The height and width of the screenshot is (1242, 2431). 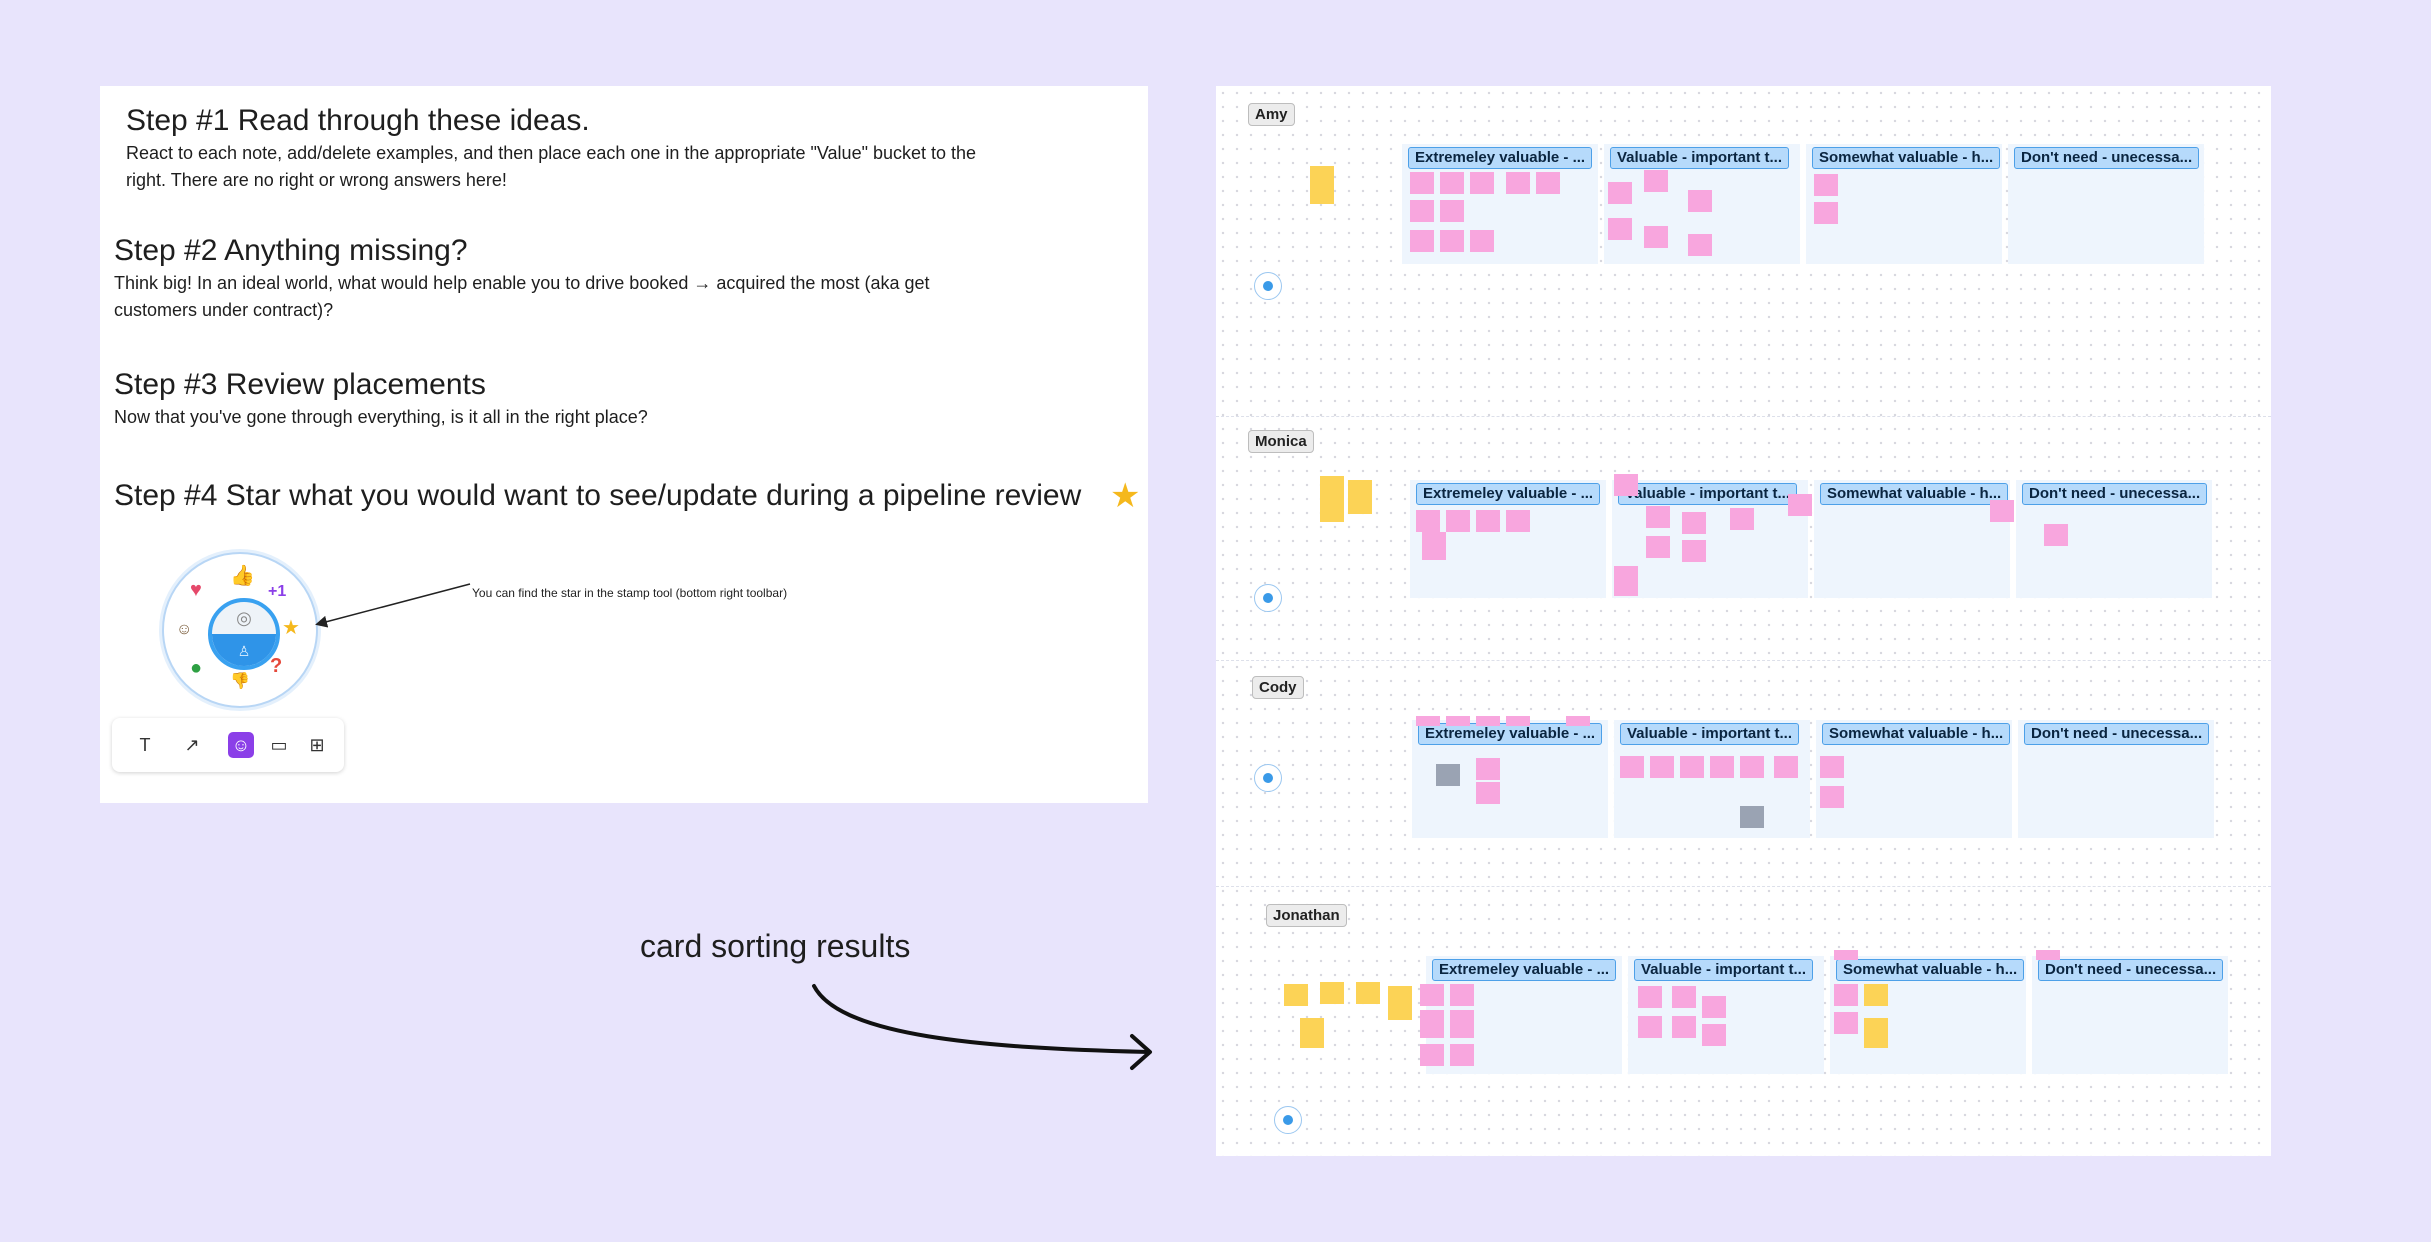 What do you see at coordinates (1306, 915) in the screenshot?
I see `board-name: Jonathan` at bounding box center [1306, 915].